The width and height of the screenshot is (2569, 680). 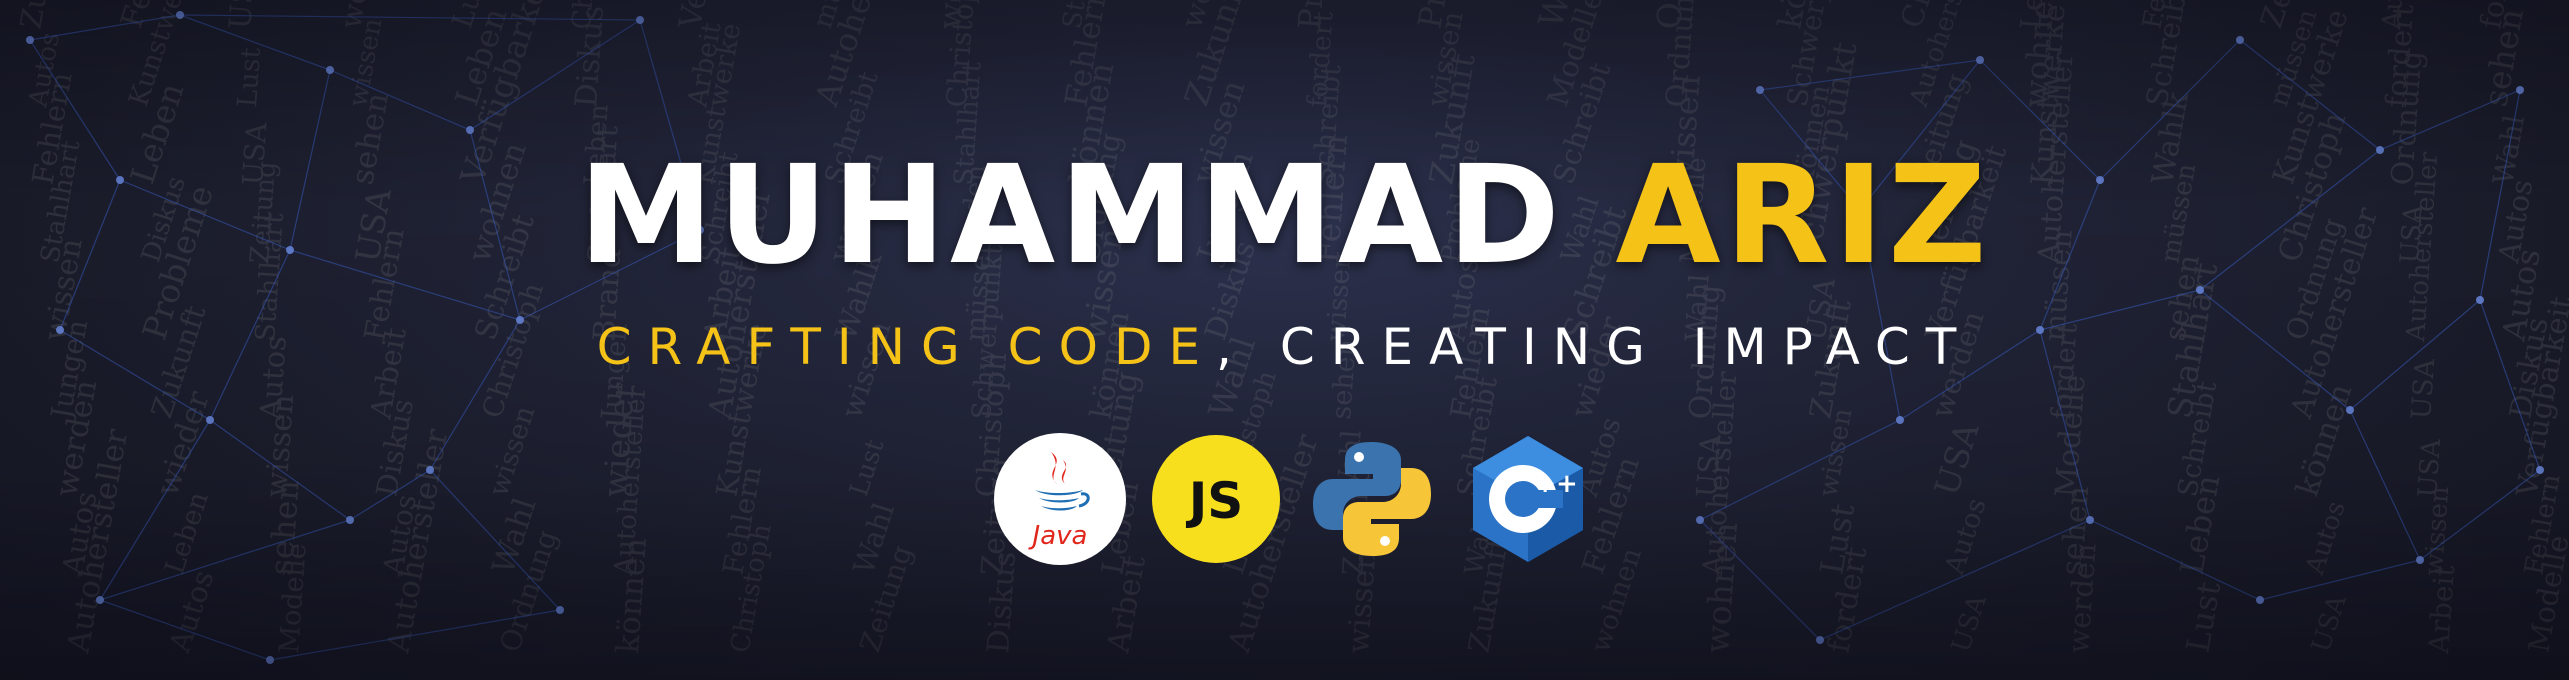 What do you see at coordinates (1060, 499) in the screenshot?
I see `java-icon: Java` at bounding box center [1060, 499].